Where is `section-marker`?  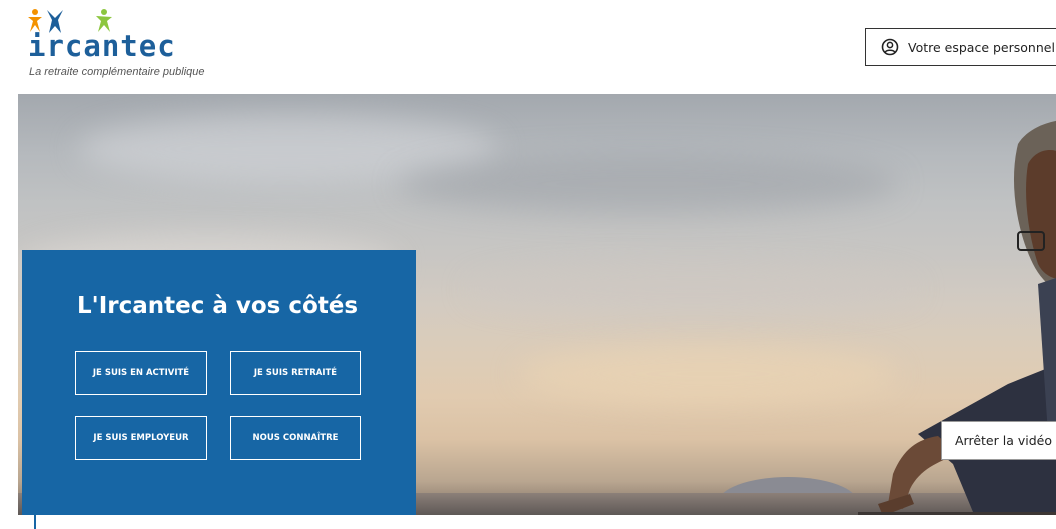 section-marker is located at coordinates (35, 522).